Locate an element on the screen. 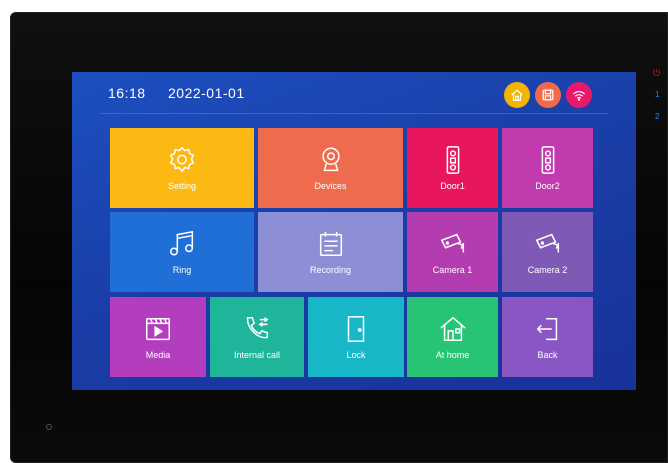 The image size is (668, 463). clock-date: 2022-01-01 is located at coordinates (206, 93).